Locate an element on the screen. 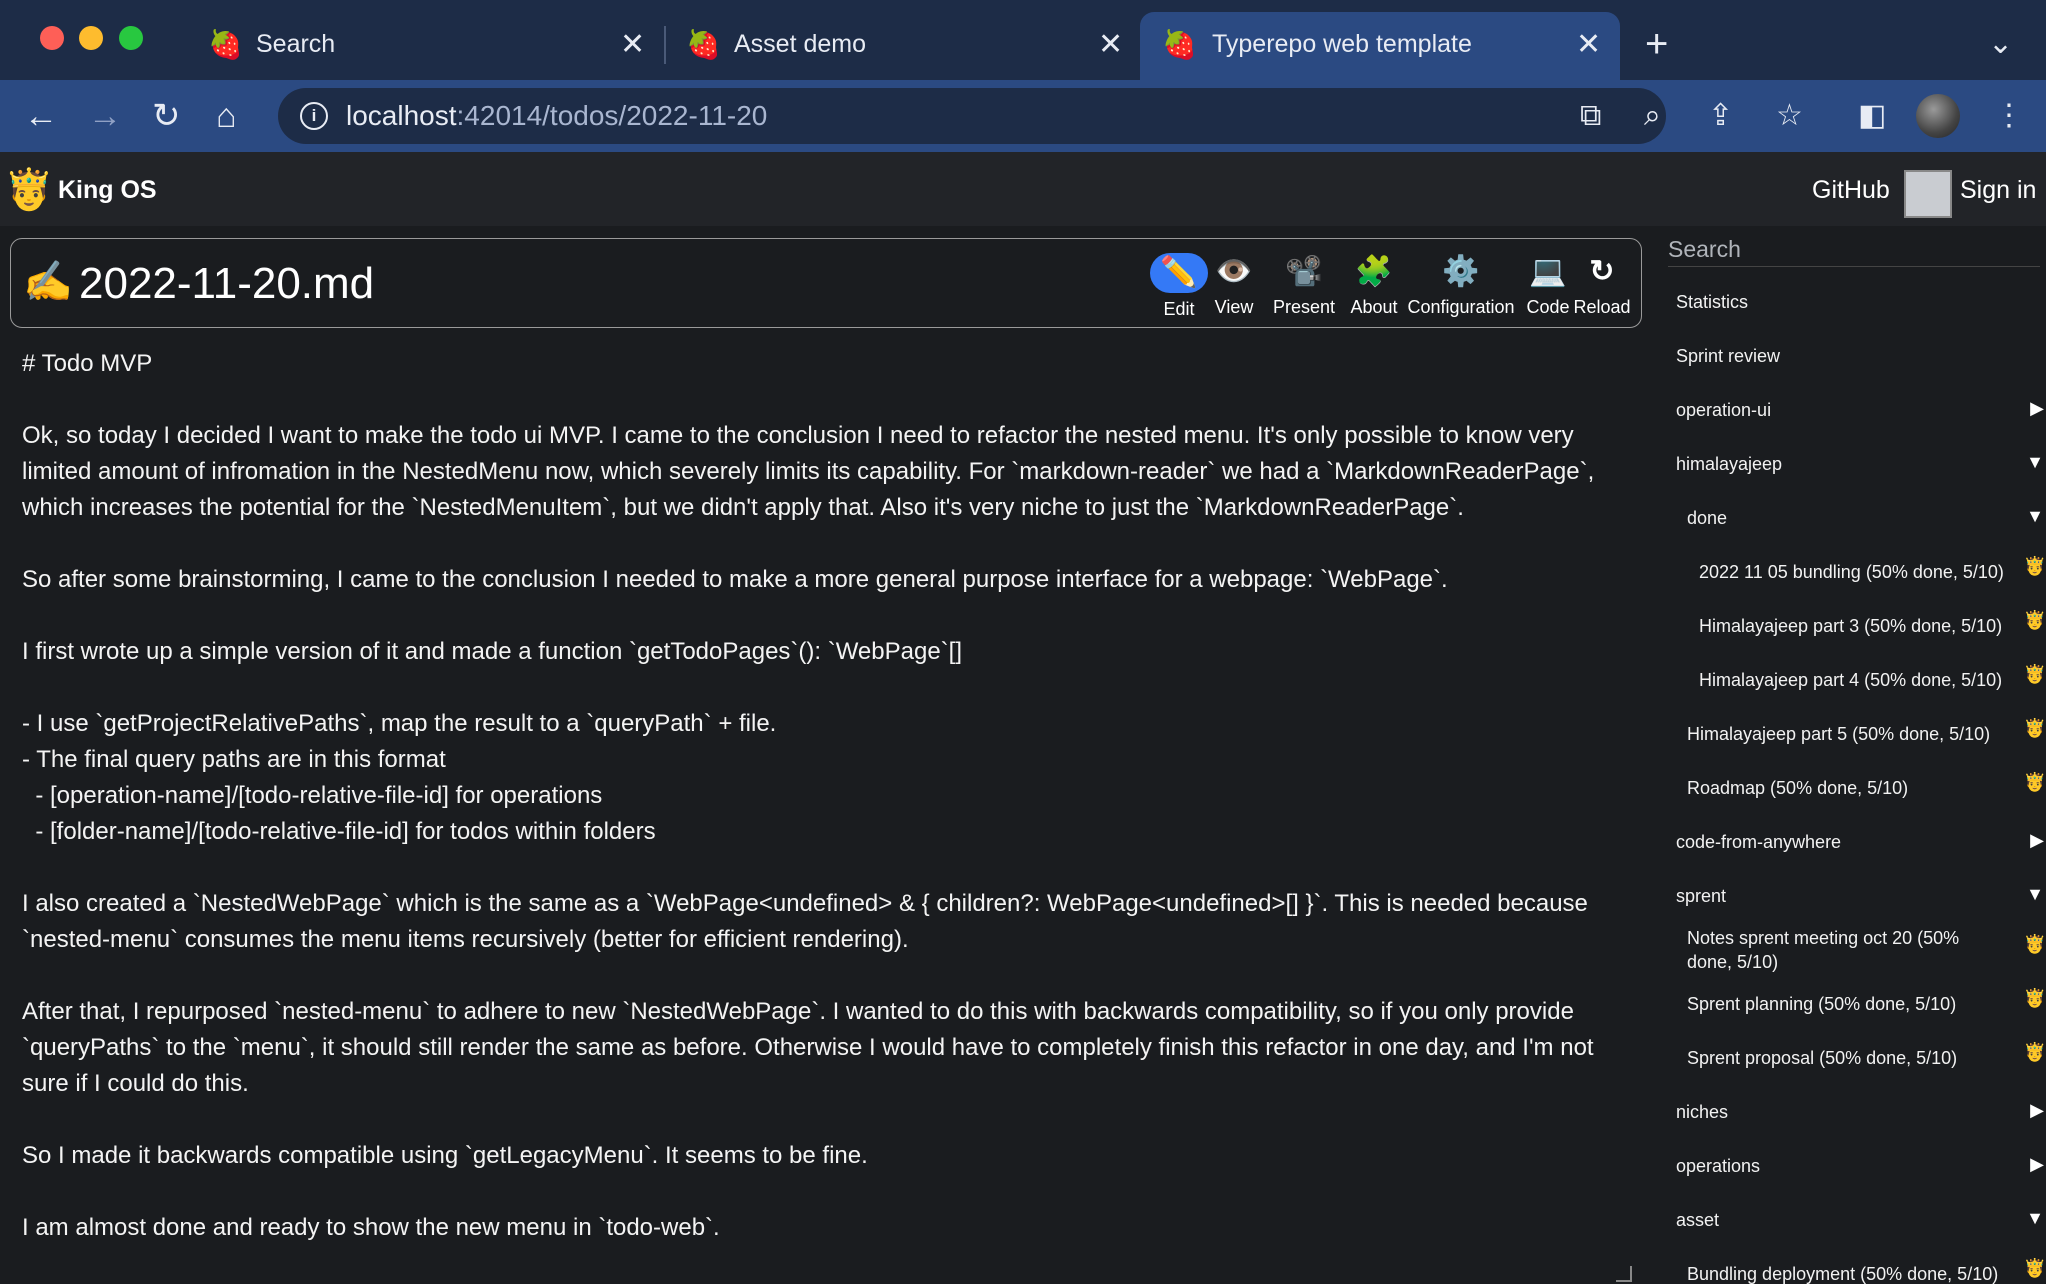 The width and height of the screenshot is (2046, 1284). sidebar-item-label: himalayajeep is located at coordinates (1729, 464).